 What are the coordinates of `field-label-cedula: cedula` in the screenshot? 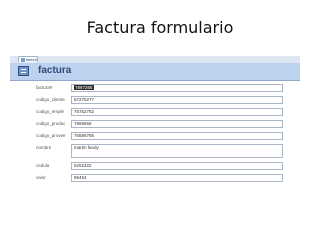 It's located at (43, 165).